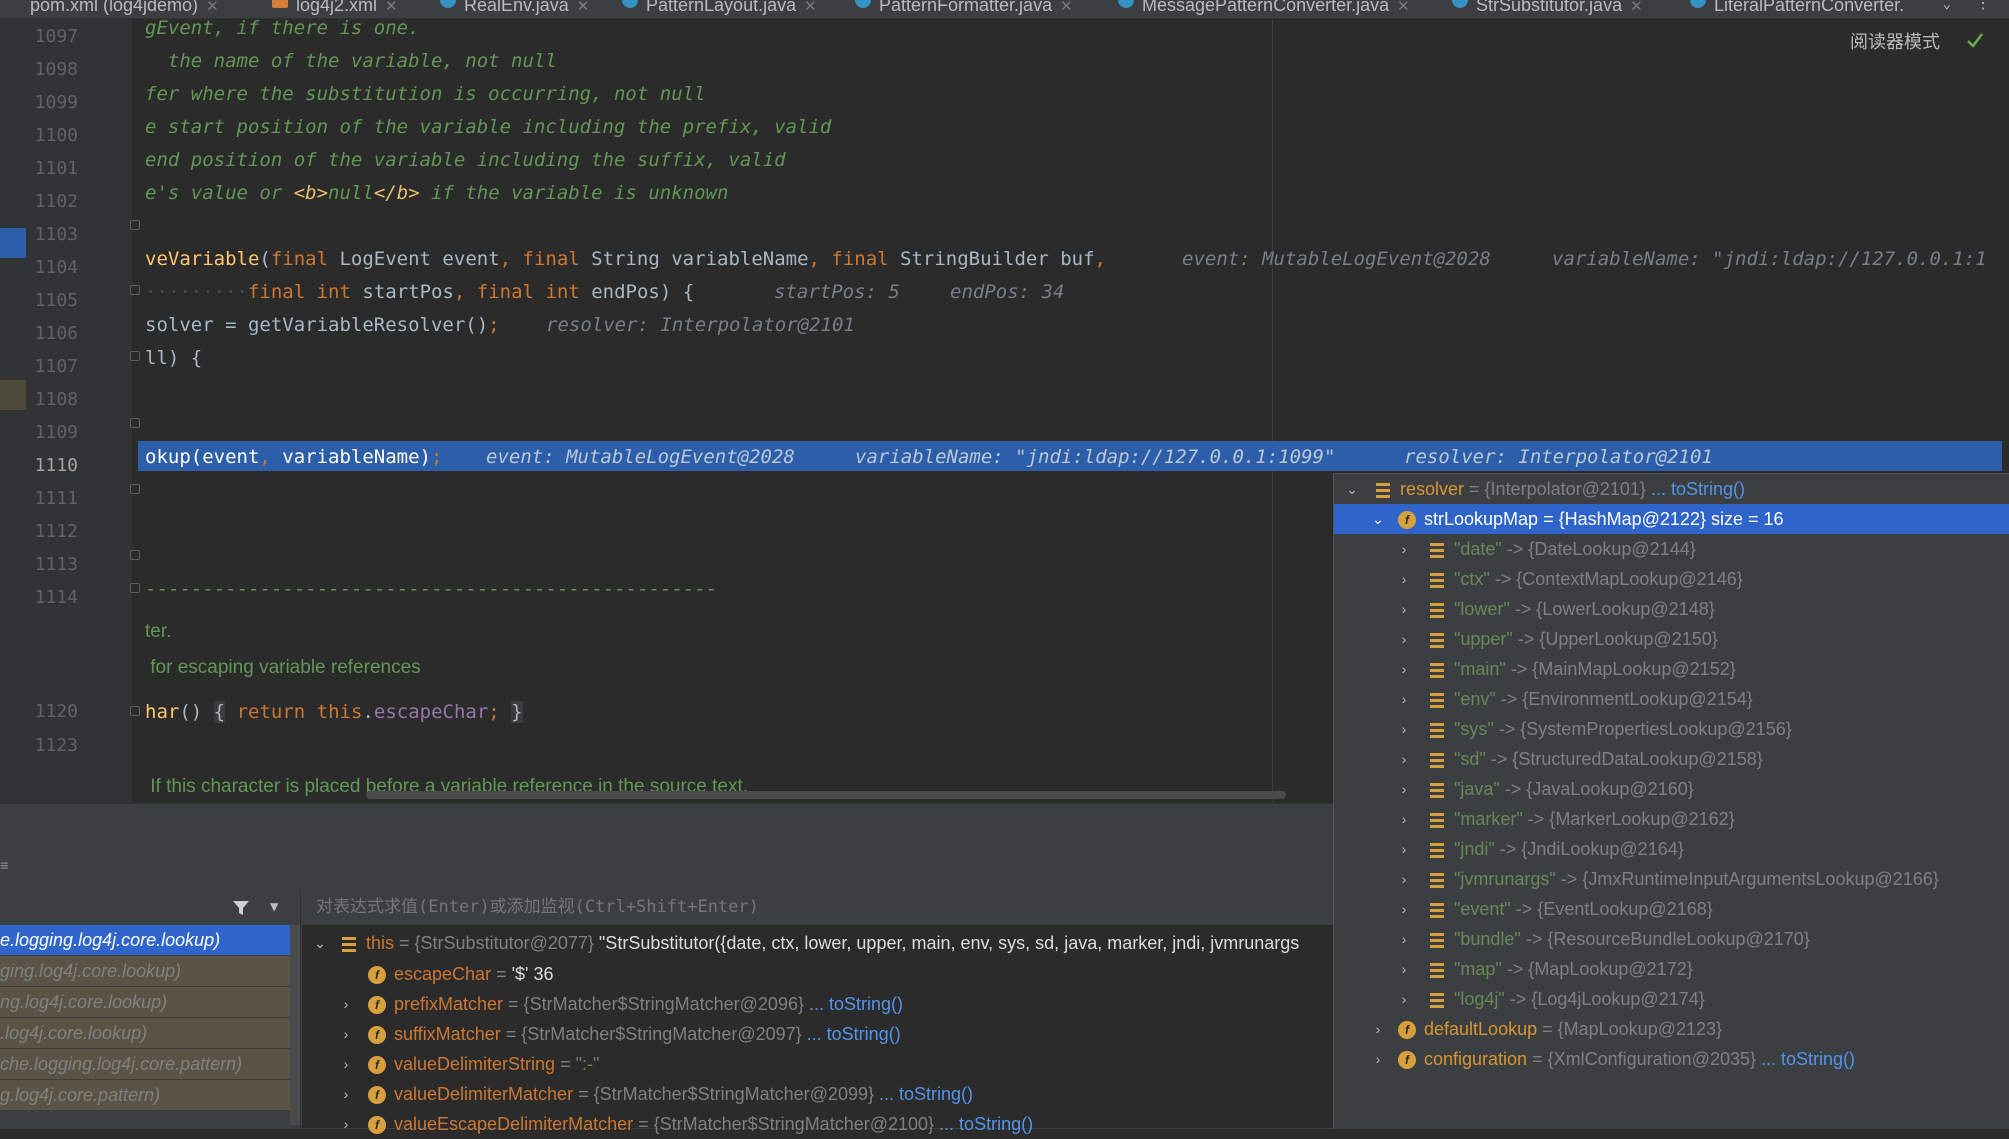 Image resolution: width=2009 pixels, height=1139 pixels. I want to click on tab-patternformatter-java: PatternFormatter.java ✕, so click(964, 9).